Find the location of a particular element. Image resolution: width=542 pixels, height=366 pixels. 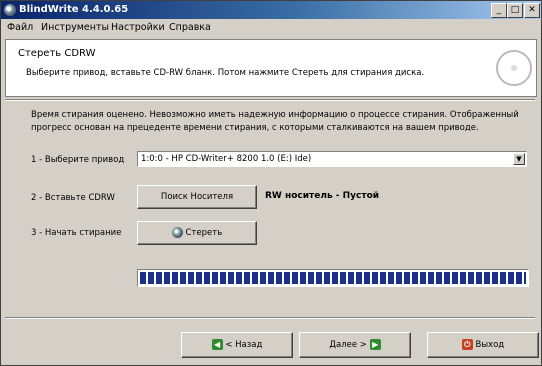

chevron-down-icon: ▼ is located at coordinates (519, 159).